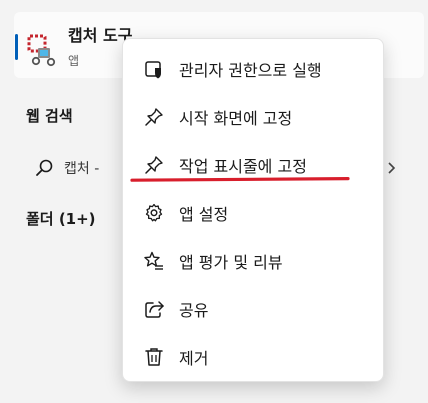 The image size is (428, 403). I want to click on web-search-heading: 웹 검색, so click(49, 116).